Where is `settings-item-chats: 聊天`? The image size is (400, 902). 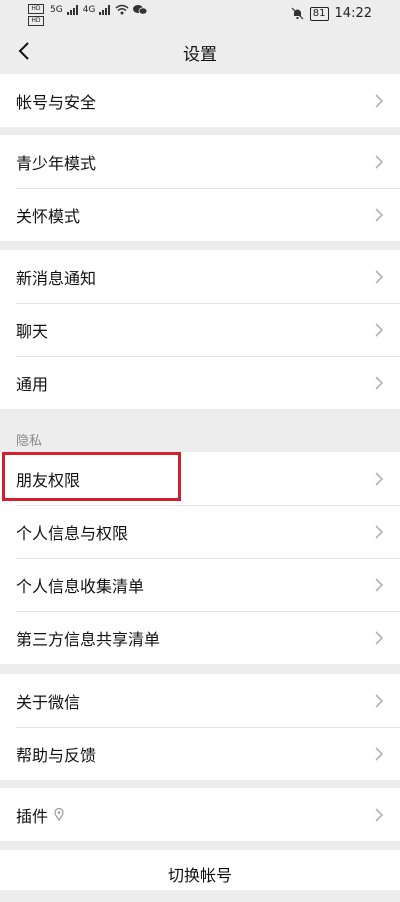 settings-item-chats: 聊天 is located at coordinates (200, 329).